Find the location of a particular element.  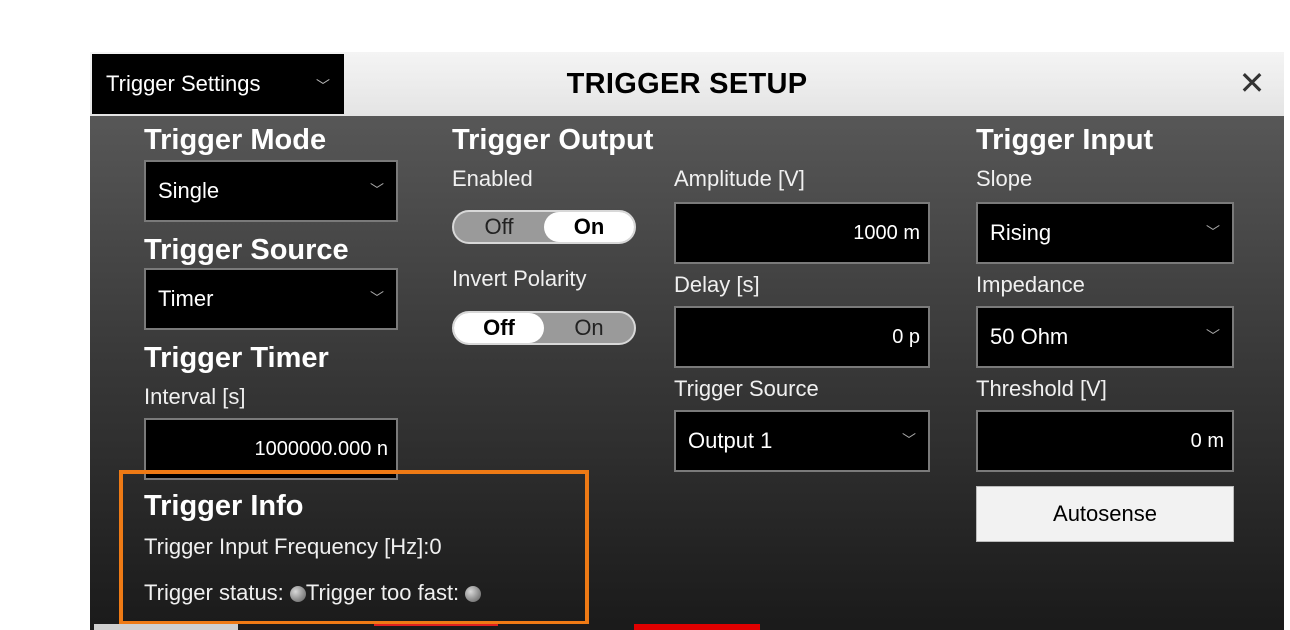

bottom-strip-tab is located at coordinates (166, 627).